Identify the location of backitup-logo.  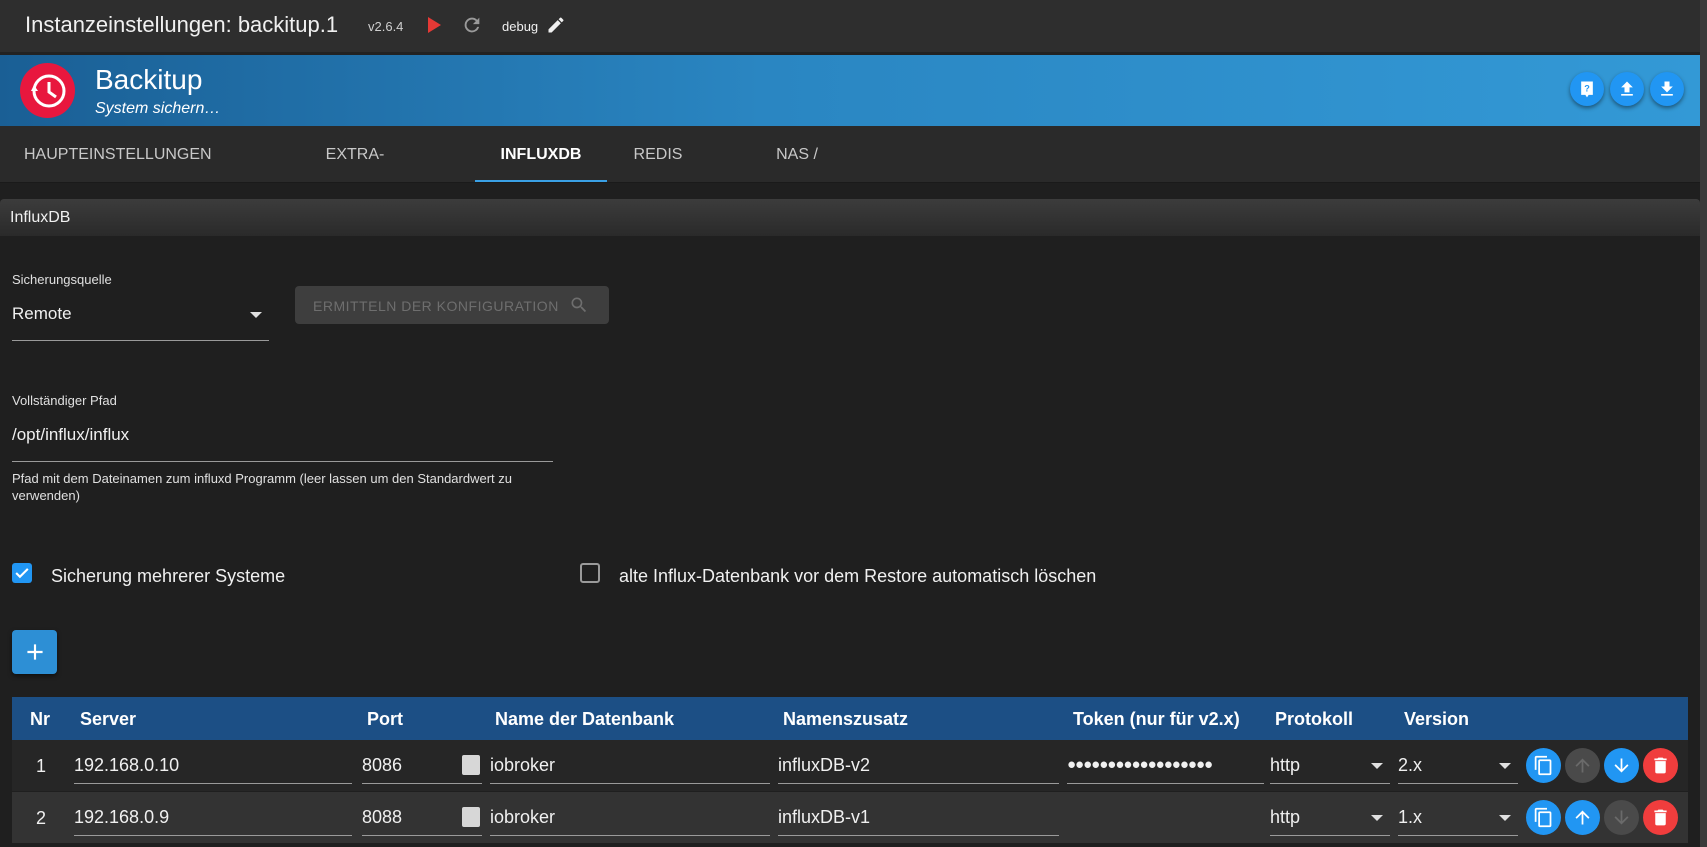
(47, 90).